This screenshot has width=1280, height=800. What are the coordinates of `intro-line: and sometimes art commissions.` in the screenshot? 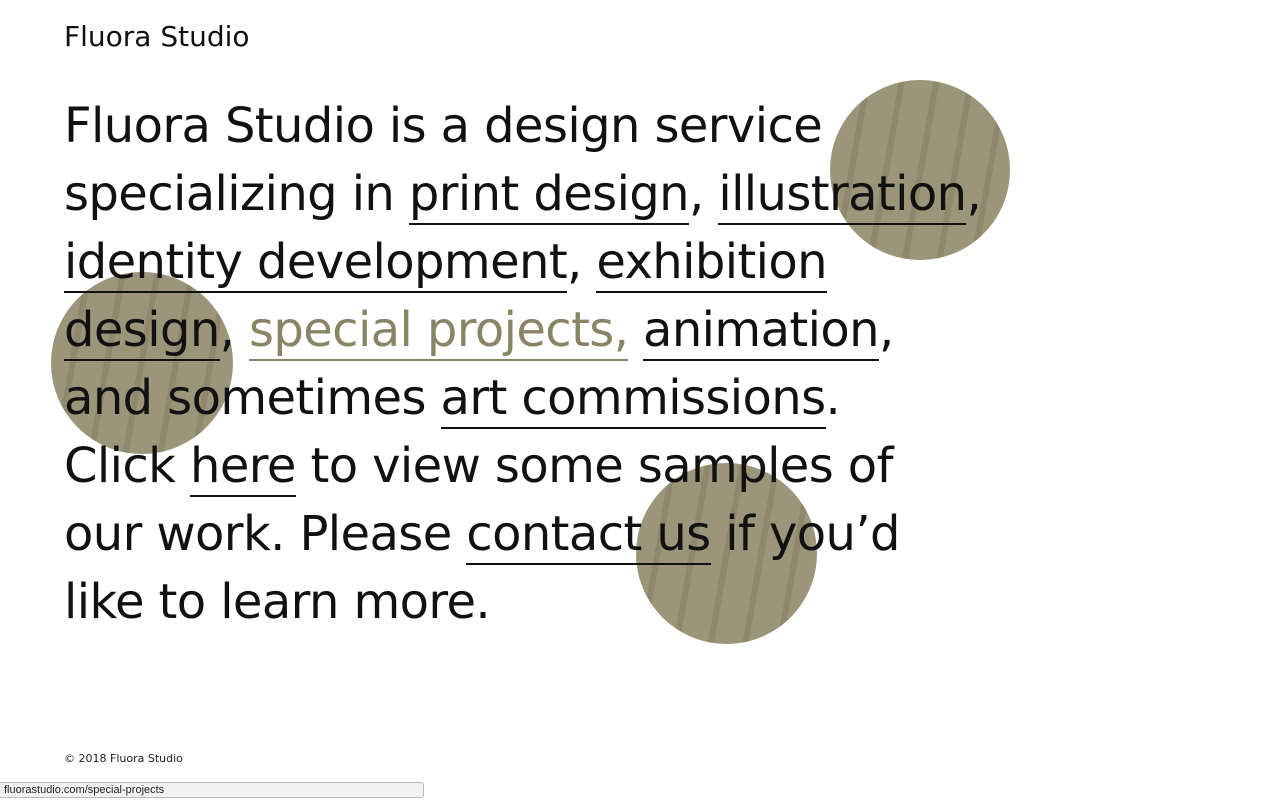 It's located at (514, 398).